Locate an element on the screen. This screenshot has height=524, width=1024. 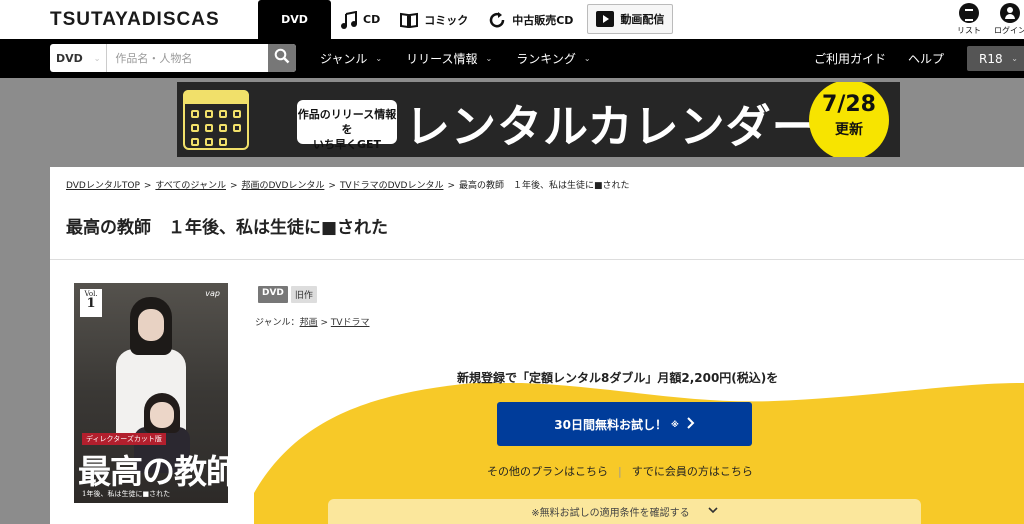
r18-label: R18 is located at coordinates (991, 58).